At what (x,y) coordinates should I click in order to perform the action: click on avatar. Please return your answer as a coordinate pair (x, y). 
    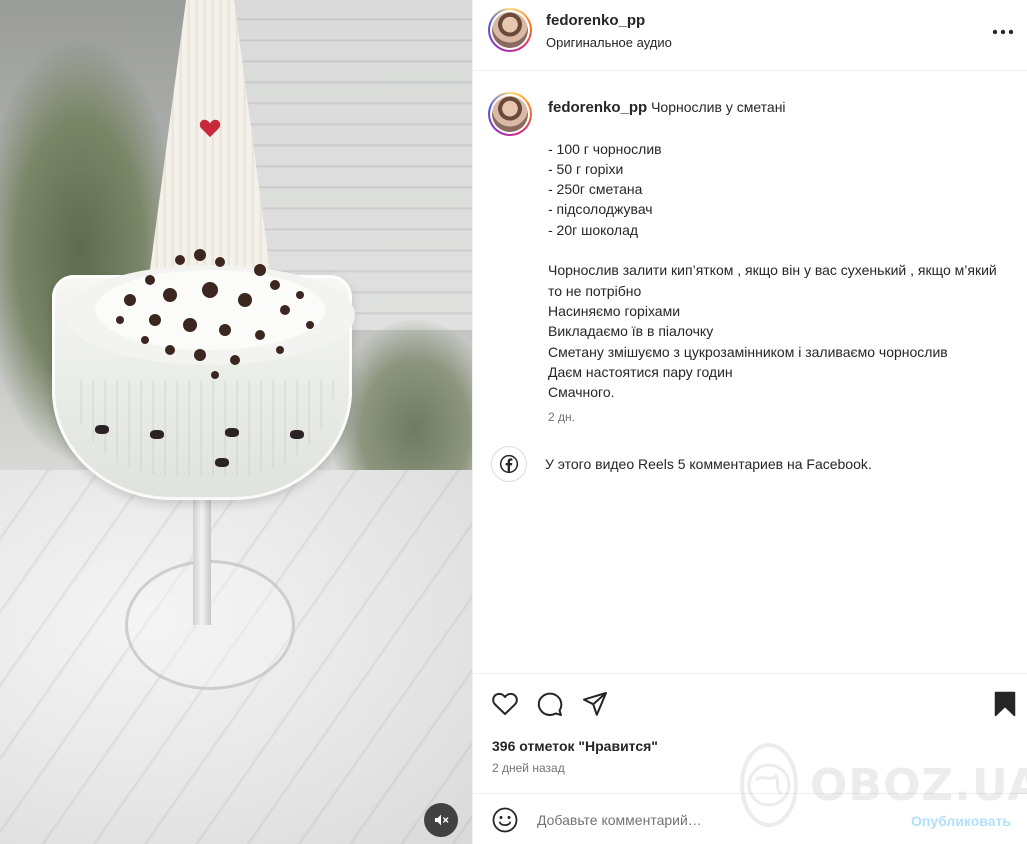
    Looking at the image, I should click on (510, 30).